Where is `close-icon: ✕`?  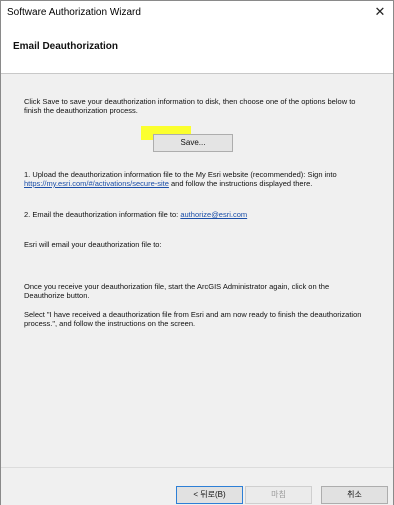
close-icon: ✕ is located at coordinates (380, 12).